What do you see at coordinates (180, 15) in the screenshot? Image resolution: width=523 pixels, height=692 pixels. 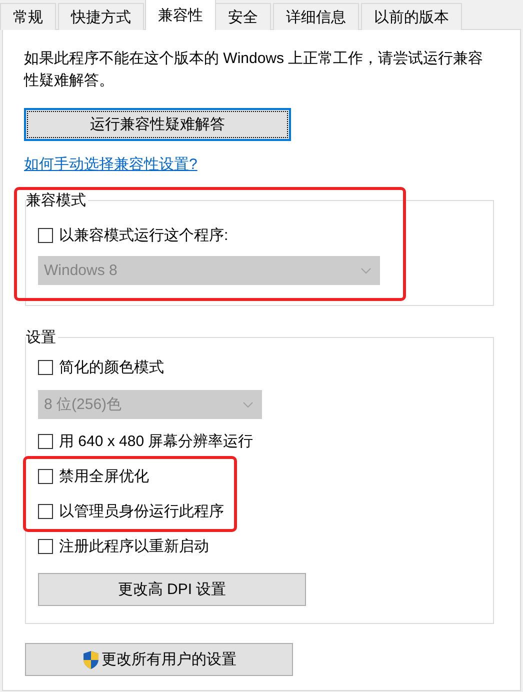 I see `tab: 兼容性` at bounding box center [180, 15].